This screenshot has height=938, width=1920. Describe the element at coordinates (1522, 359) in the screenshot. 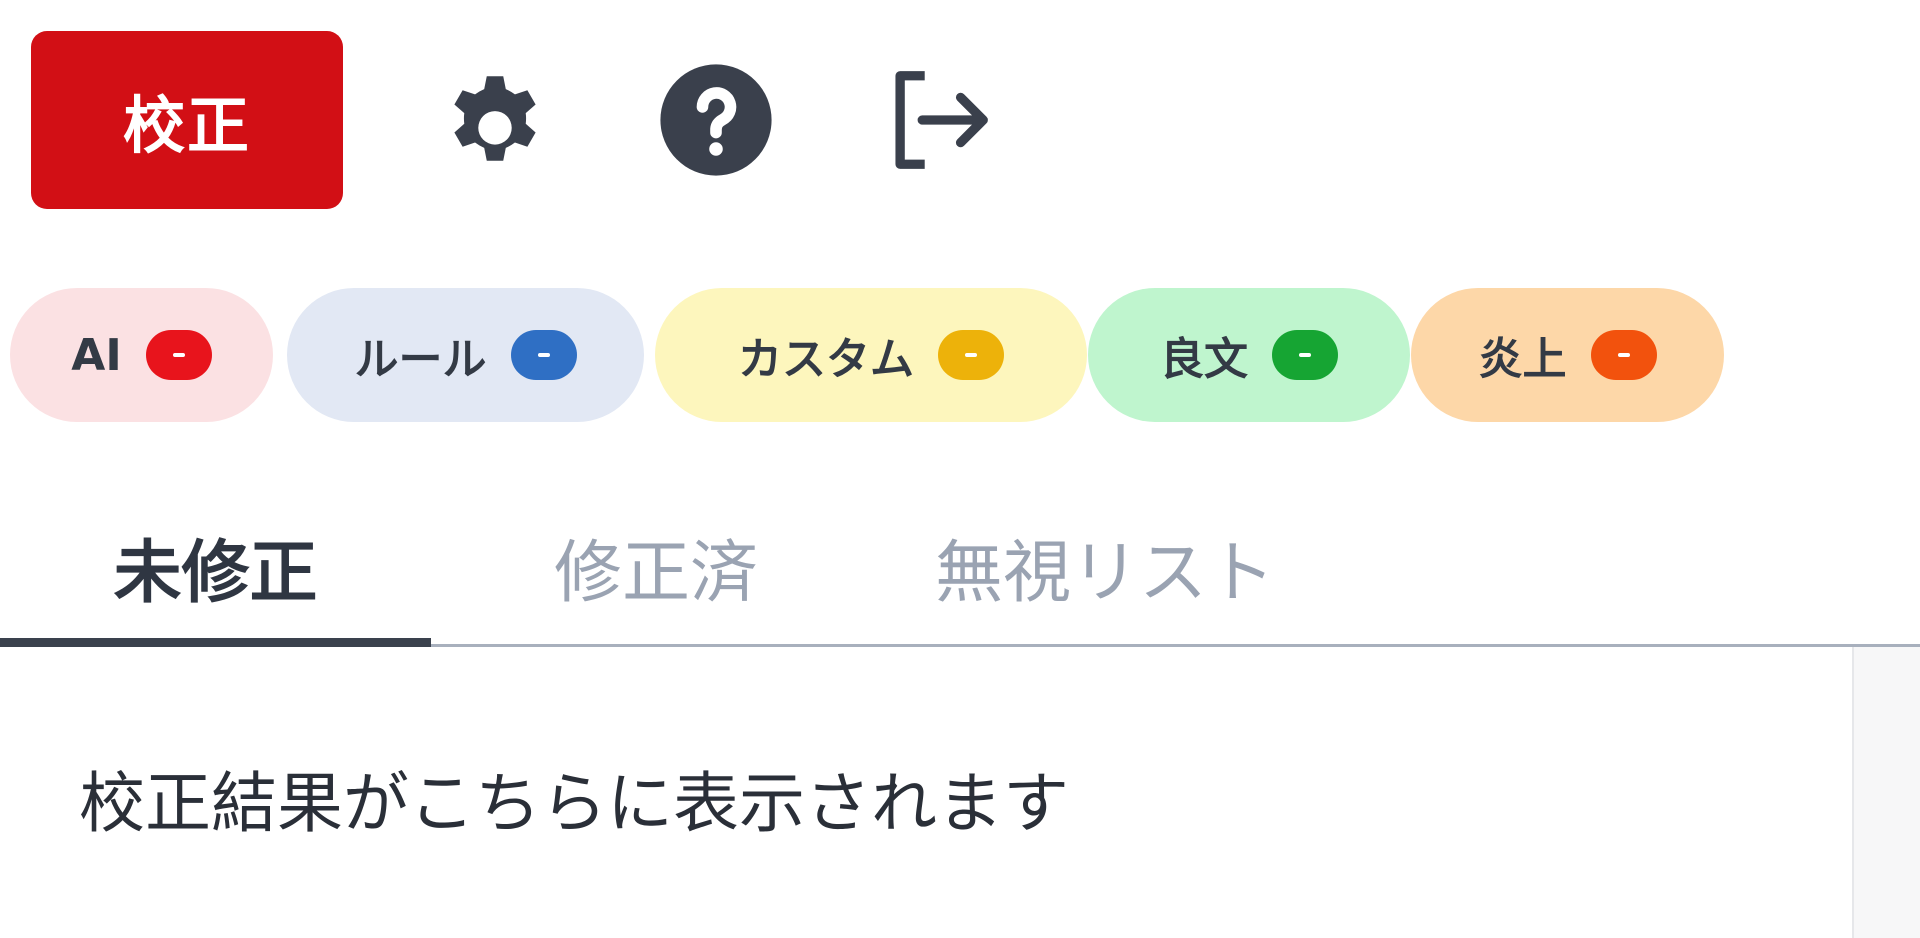

I see `chip-label: 炎上` at that location.